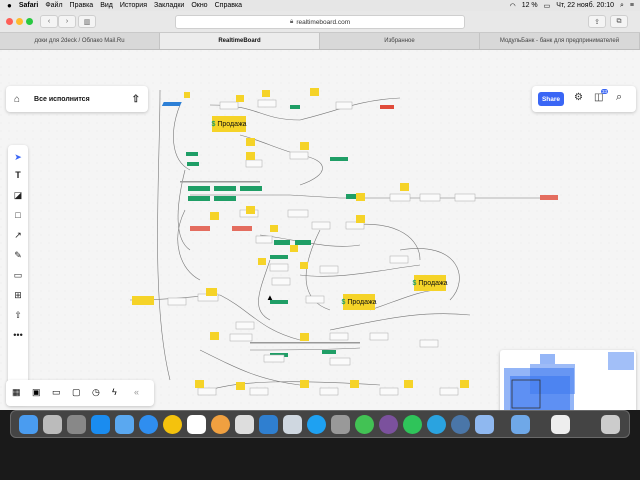 The width and height of the screenshot is (640, 480). Describe the element at coordinates (244, 424) in the screenshot. I see `notes-icon` at that location.